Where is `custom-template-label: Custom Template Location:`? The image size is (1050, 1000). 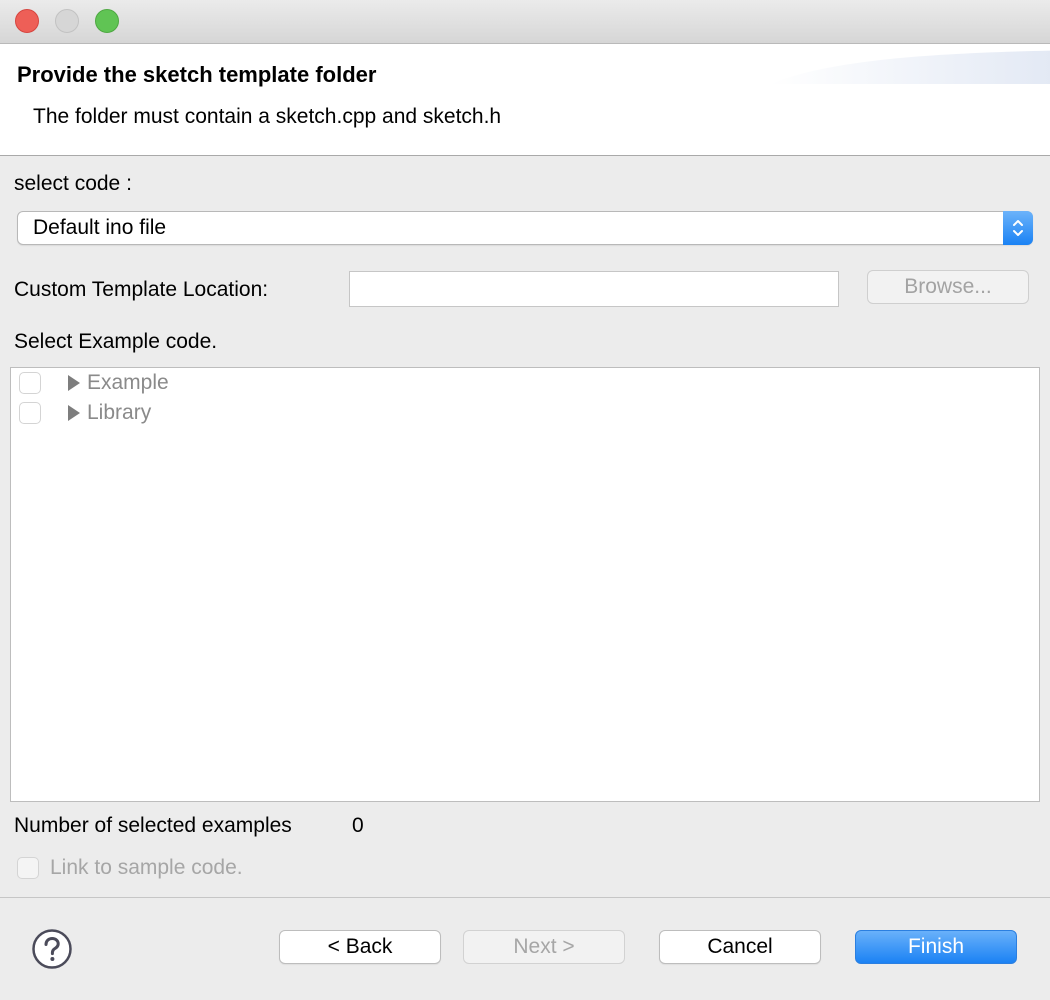 custom-template-label: Custom Template Location: is located at coordinates (141, 289).